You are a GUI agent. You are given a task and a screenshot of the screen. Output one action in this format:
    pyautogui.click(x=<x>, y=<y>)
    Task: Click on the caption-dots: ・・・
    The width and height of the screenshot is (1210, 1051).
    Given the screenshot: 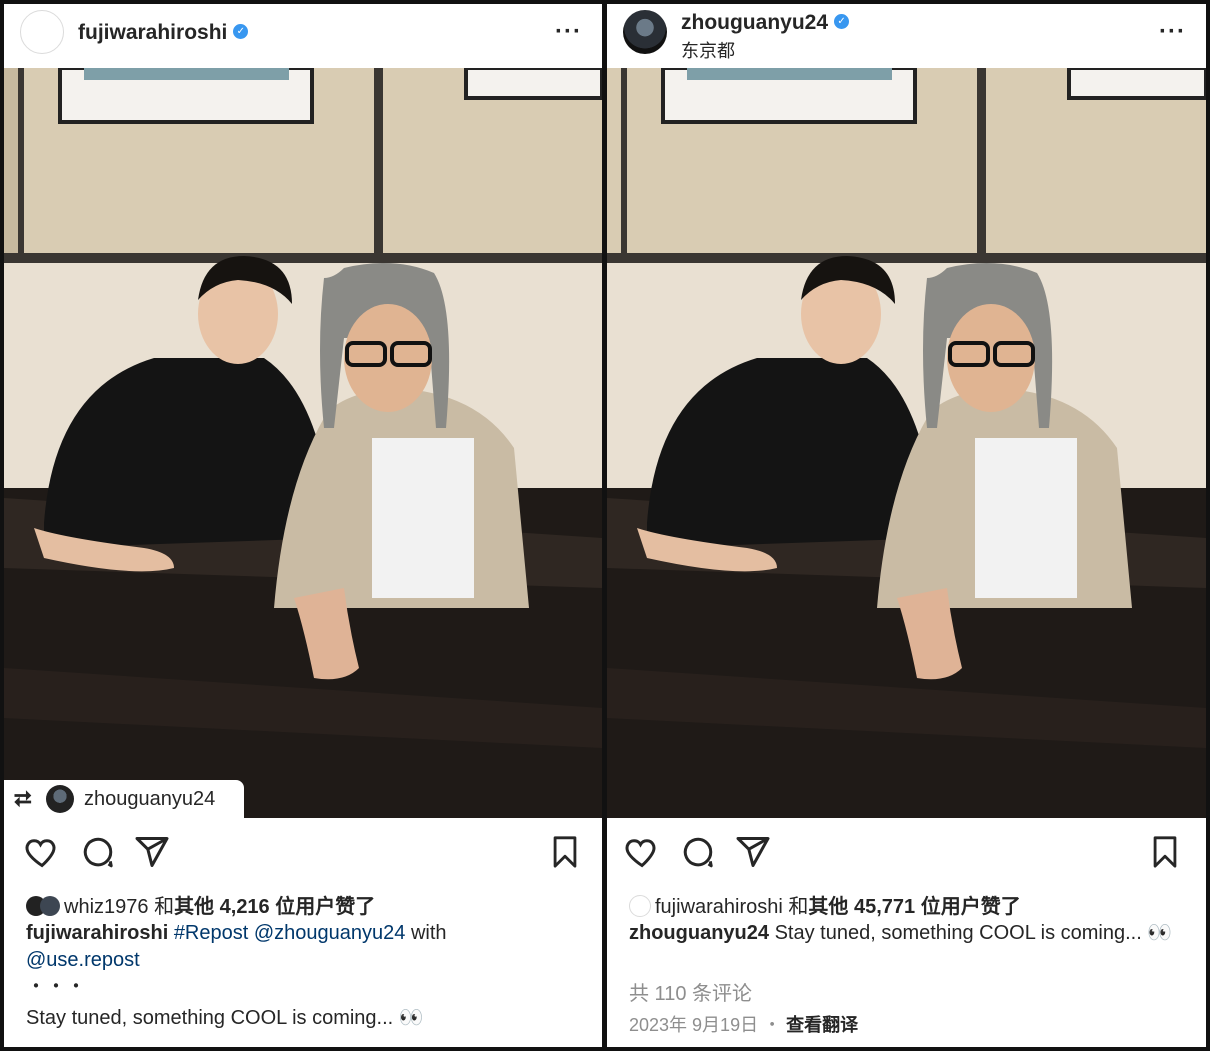 What is the action you would take?
    pyautogui.click(x=56, y=987)
    